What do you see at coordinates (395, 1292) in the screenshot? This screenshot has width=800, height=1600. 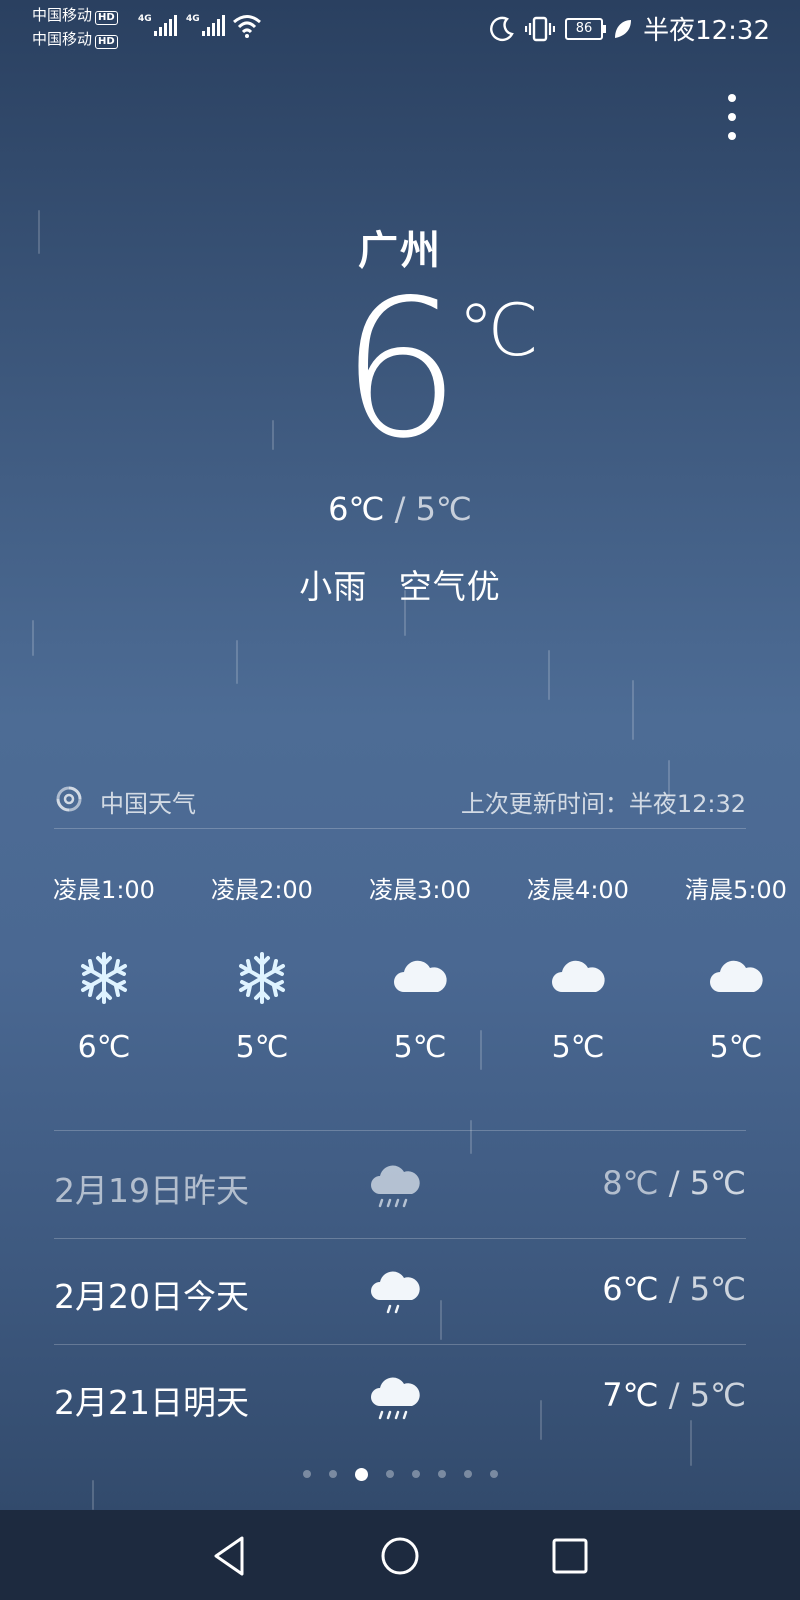 I see `light-rain-cloud-icon` at bounding box center [395, 1292].